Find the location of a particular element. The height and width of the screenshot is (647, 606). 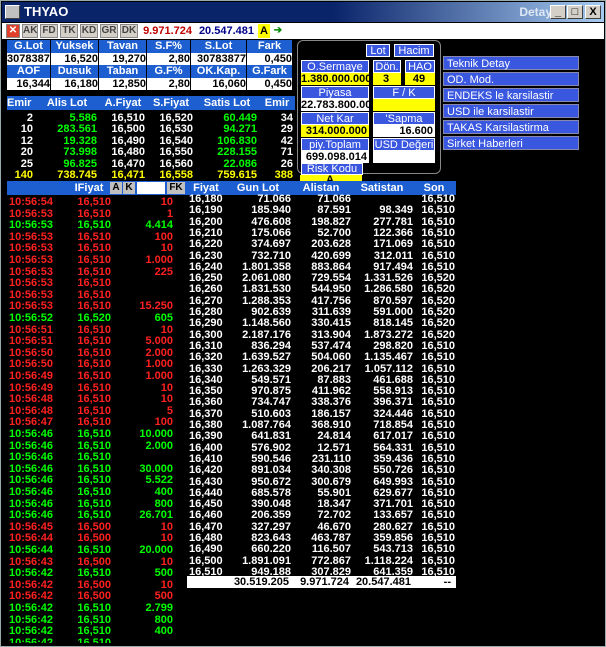

trade-price: 16,500 is located at coordinates (94, 596).